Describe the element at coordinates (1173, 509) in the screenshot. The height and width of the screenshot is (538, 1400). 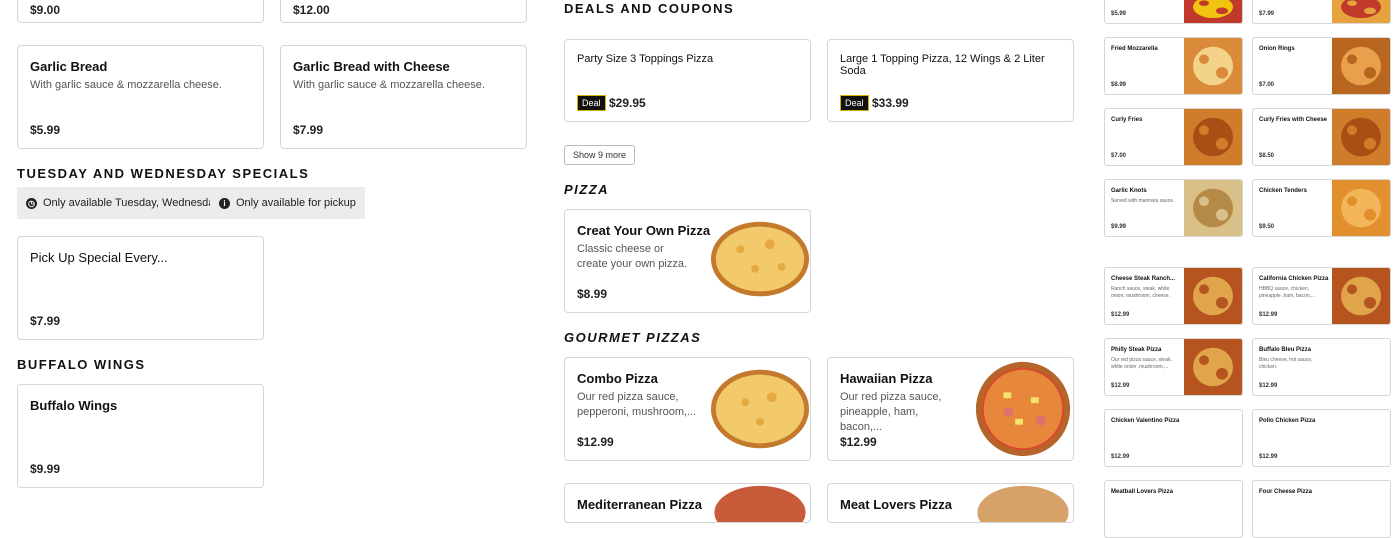
I see `side-menu-item: Meatball Lovers Pizza` at that location.